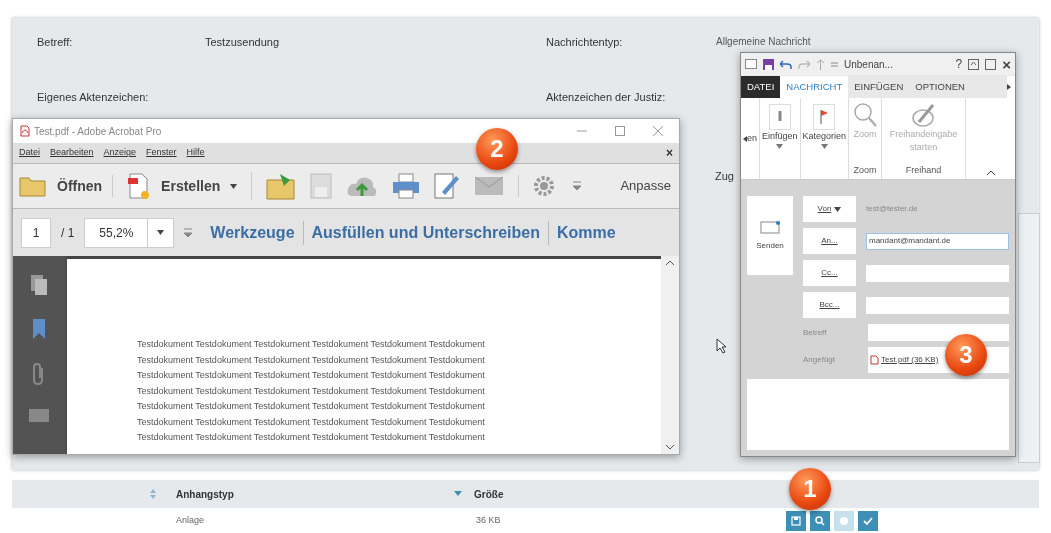  Describe the element at coordinates (820, 64) in the screenshot. I see `up-arrow-icon` at that location.